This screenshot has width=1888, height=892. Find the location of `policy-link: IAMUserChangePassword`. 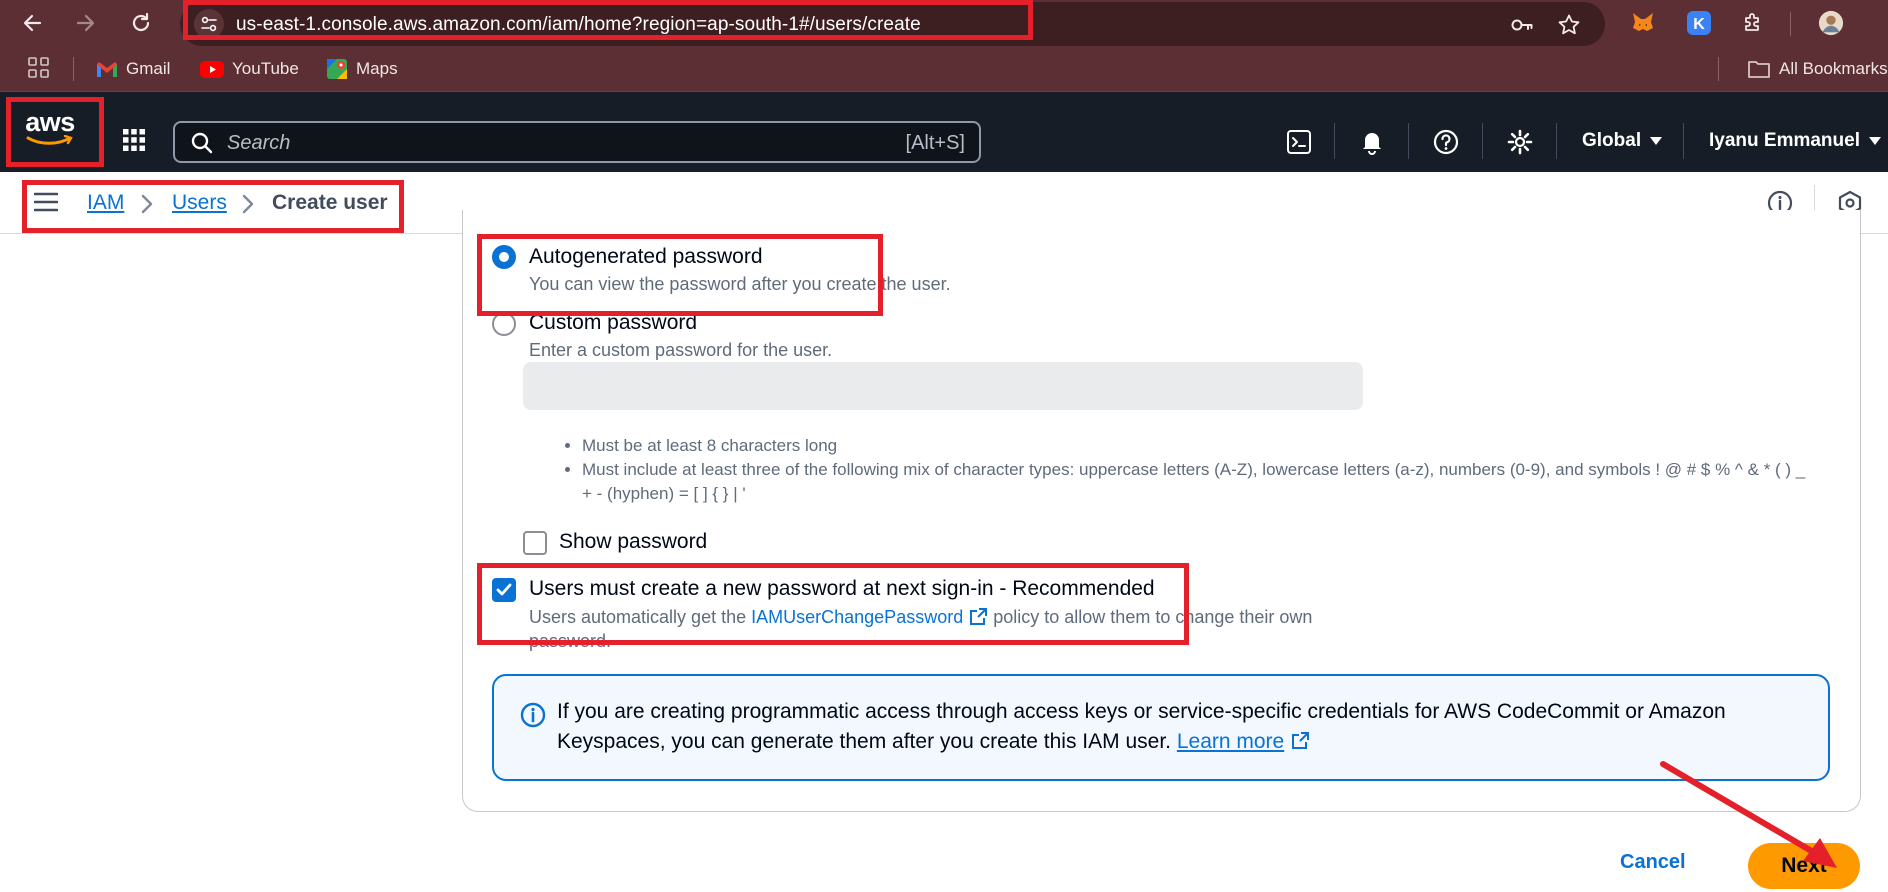

policy-link: IAMUserChangePassword is located at coordinates (857, 617).